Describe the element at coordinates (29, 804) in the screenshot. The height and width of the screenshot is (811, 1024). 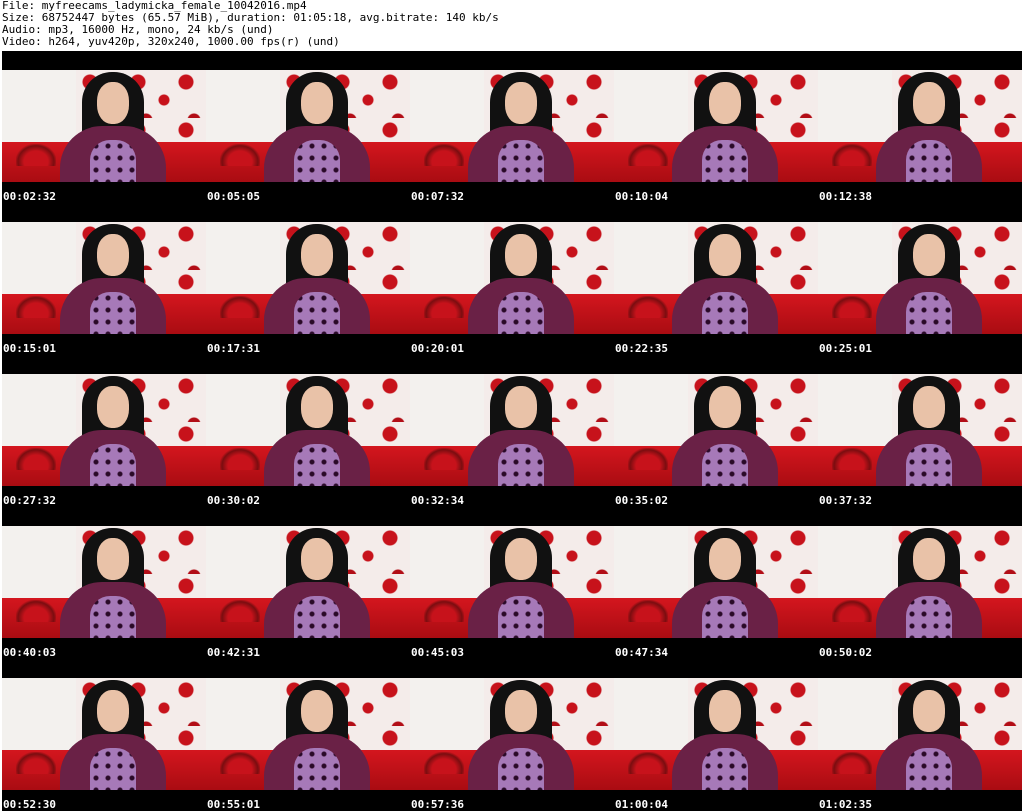
I see `thumbnail-timestamp: 00:52:30` at that location.